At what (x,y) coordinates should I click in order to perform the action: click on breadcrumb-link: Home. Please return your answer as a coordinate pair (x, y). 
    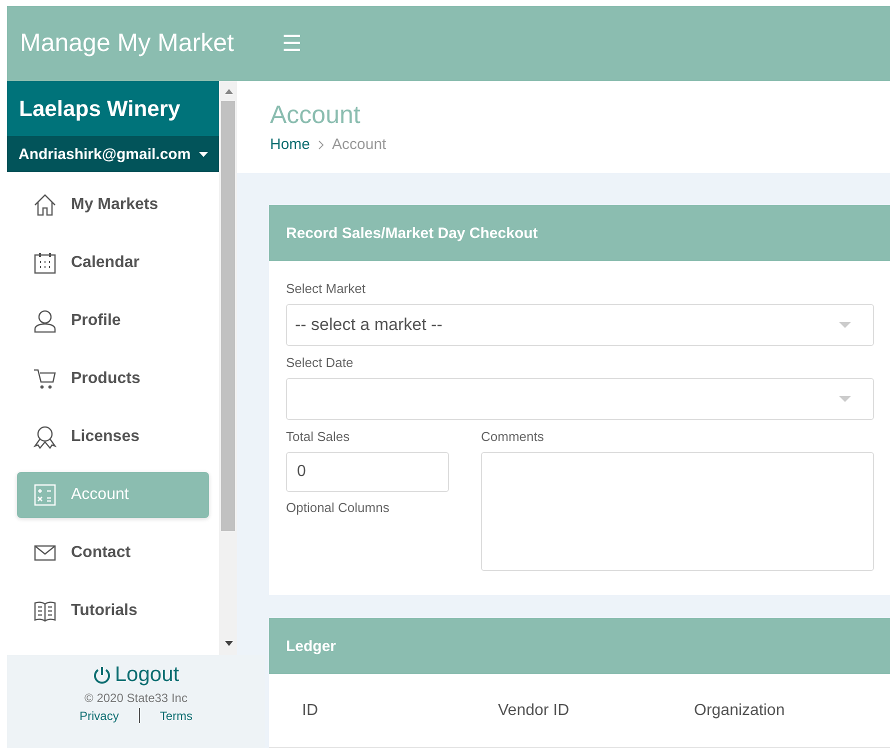
    Looking at the image, I should click on (290, 144).